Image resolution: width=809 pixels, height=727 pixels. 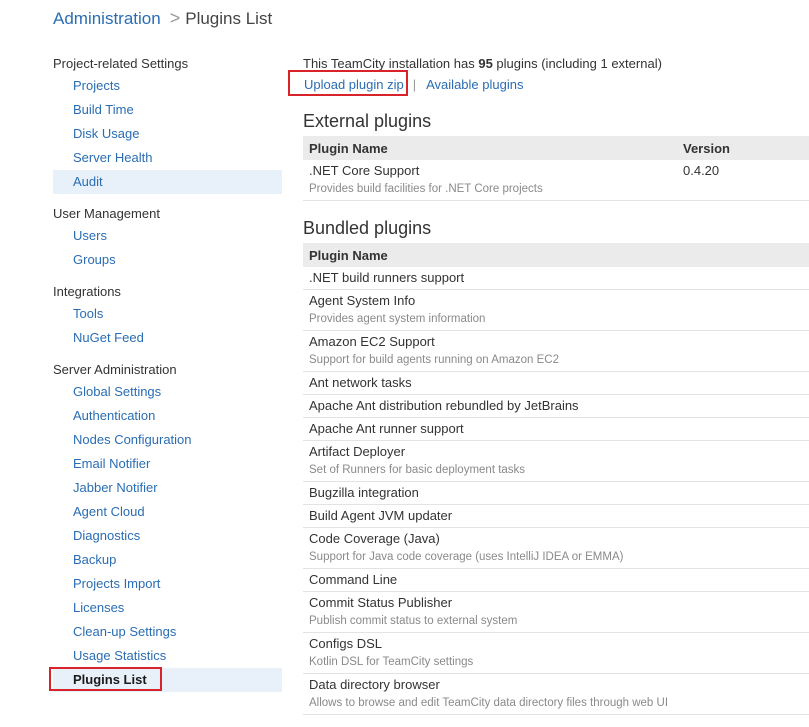 I want to click on table-row: Build Agent JVM updater, so click(x=556, y=516).